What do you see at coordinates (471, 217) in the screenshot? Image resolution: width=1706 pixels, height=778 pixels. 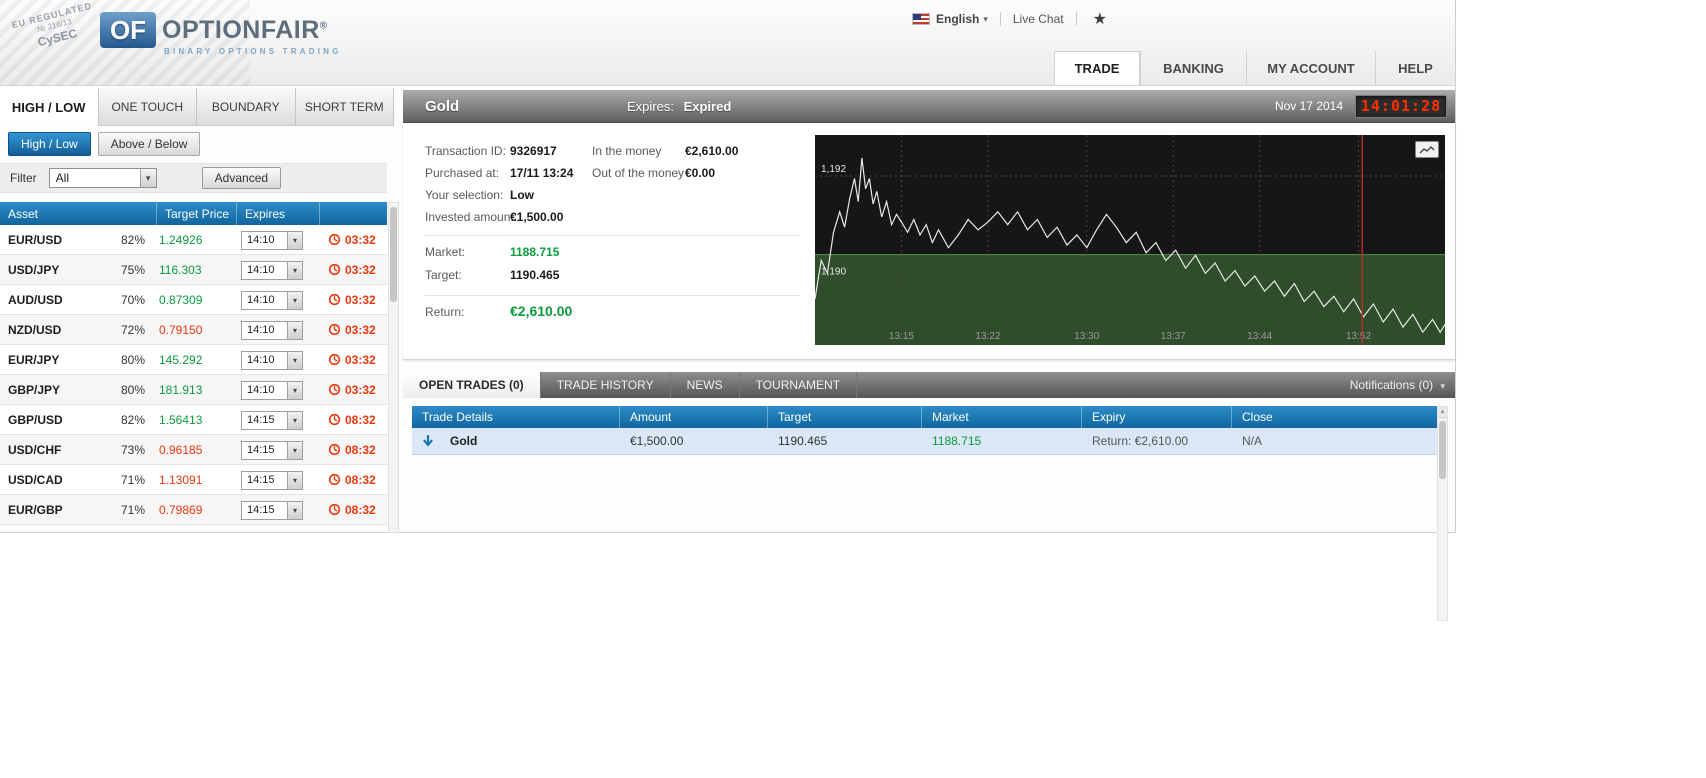 I see `invested-amount-label: Invested amount:` at bounding box center [471, 217].